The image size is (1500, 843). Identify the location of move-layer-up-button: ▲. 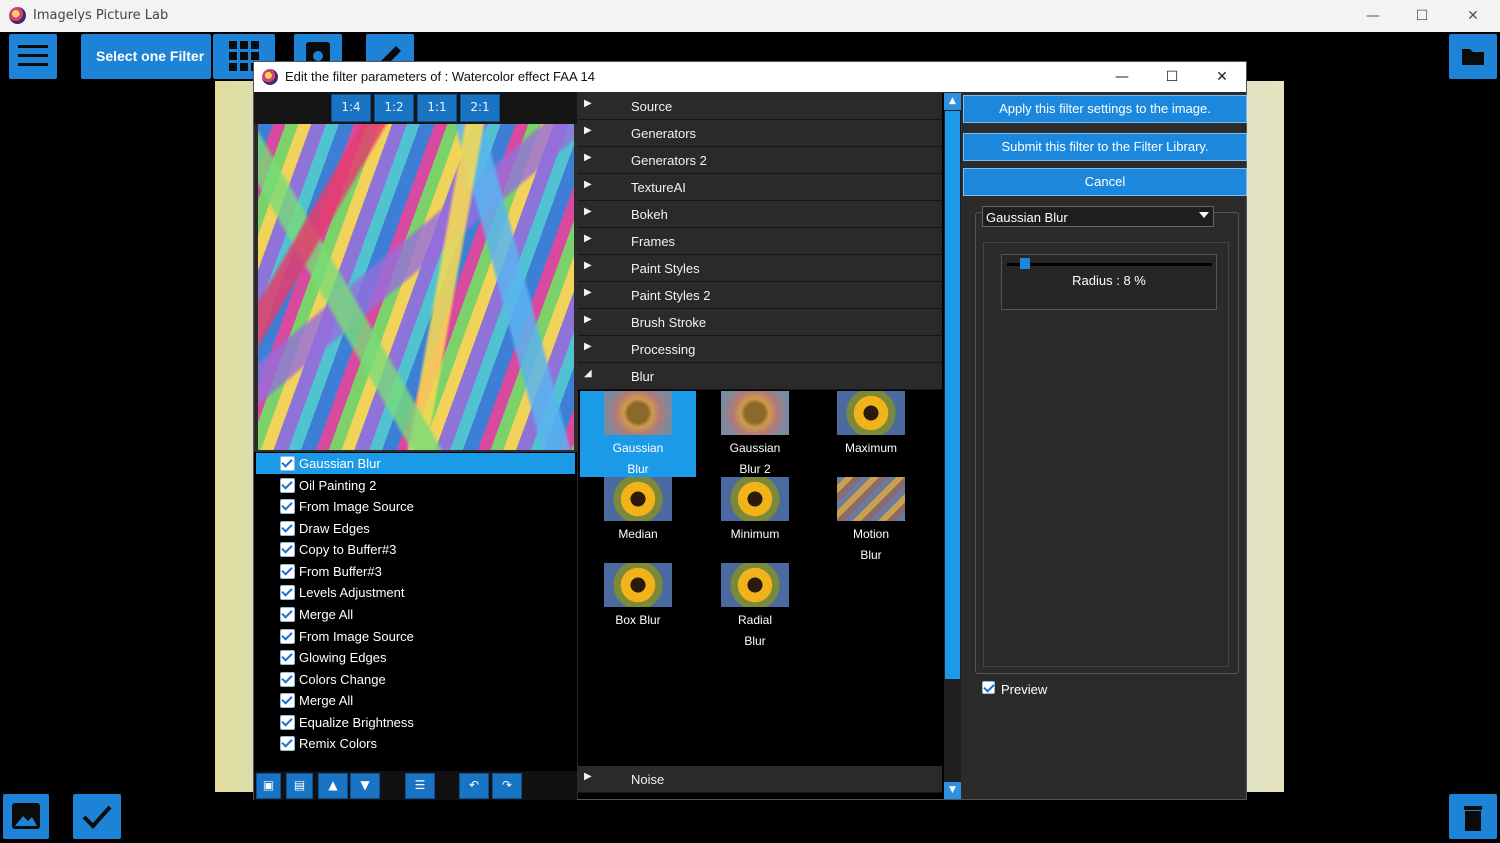
(333, 786).